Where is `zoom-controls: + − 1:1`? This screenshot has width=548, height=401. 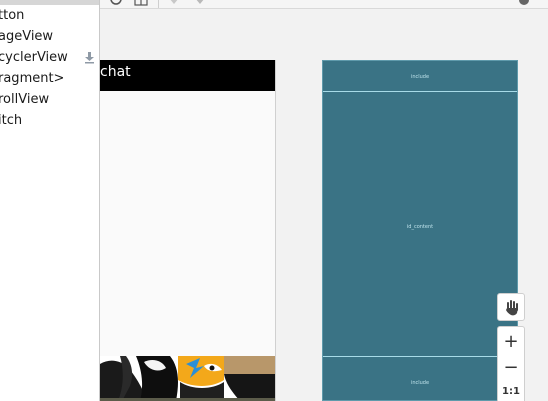
zoom-controls: + − 1:1 is located at coordinates (511, 363).